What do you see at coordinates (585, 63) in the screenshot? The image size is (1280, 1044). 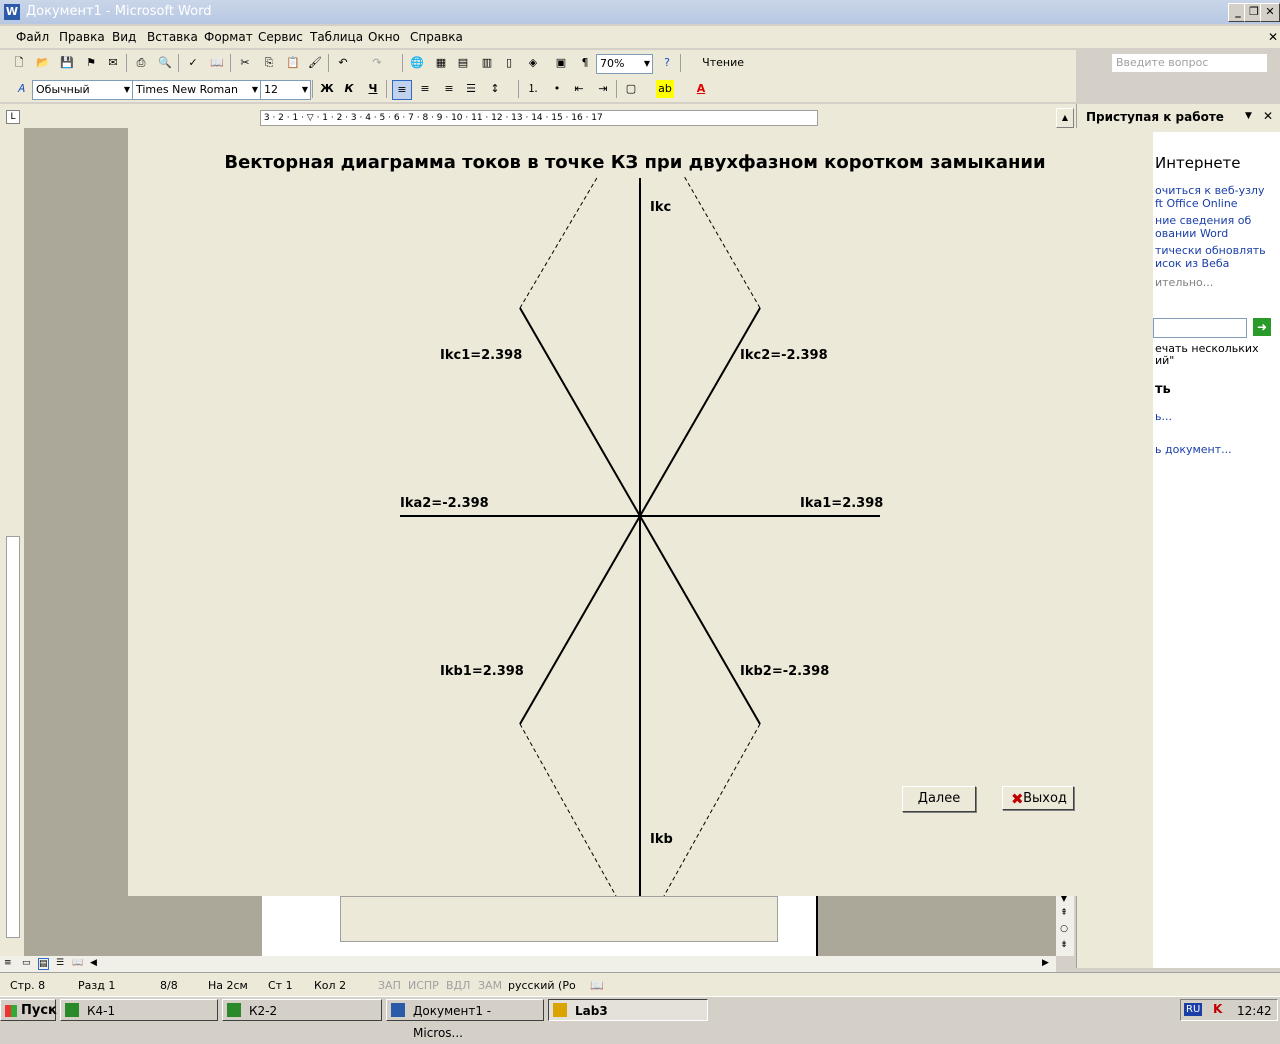 I see `show-hide-icon: ¶` at bounding box center [585, 63].